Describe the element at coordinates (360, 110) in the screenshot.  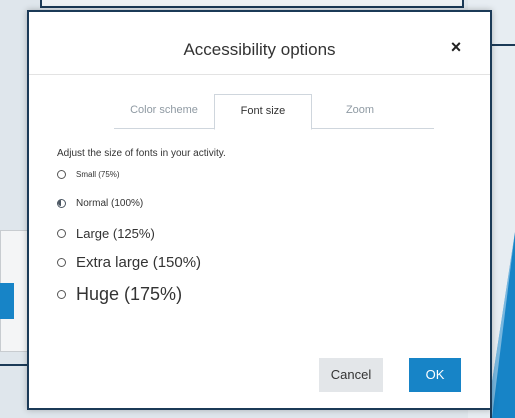
I see `tab-zoom: Zoom` at that location.